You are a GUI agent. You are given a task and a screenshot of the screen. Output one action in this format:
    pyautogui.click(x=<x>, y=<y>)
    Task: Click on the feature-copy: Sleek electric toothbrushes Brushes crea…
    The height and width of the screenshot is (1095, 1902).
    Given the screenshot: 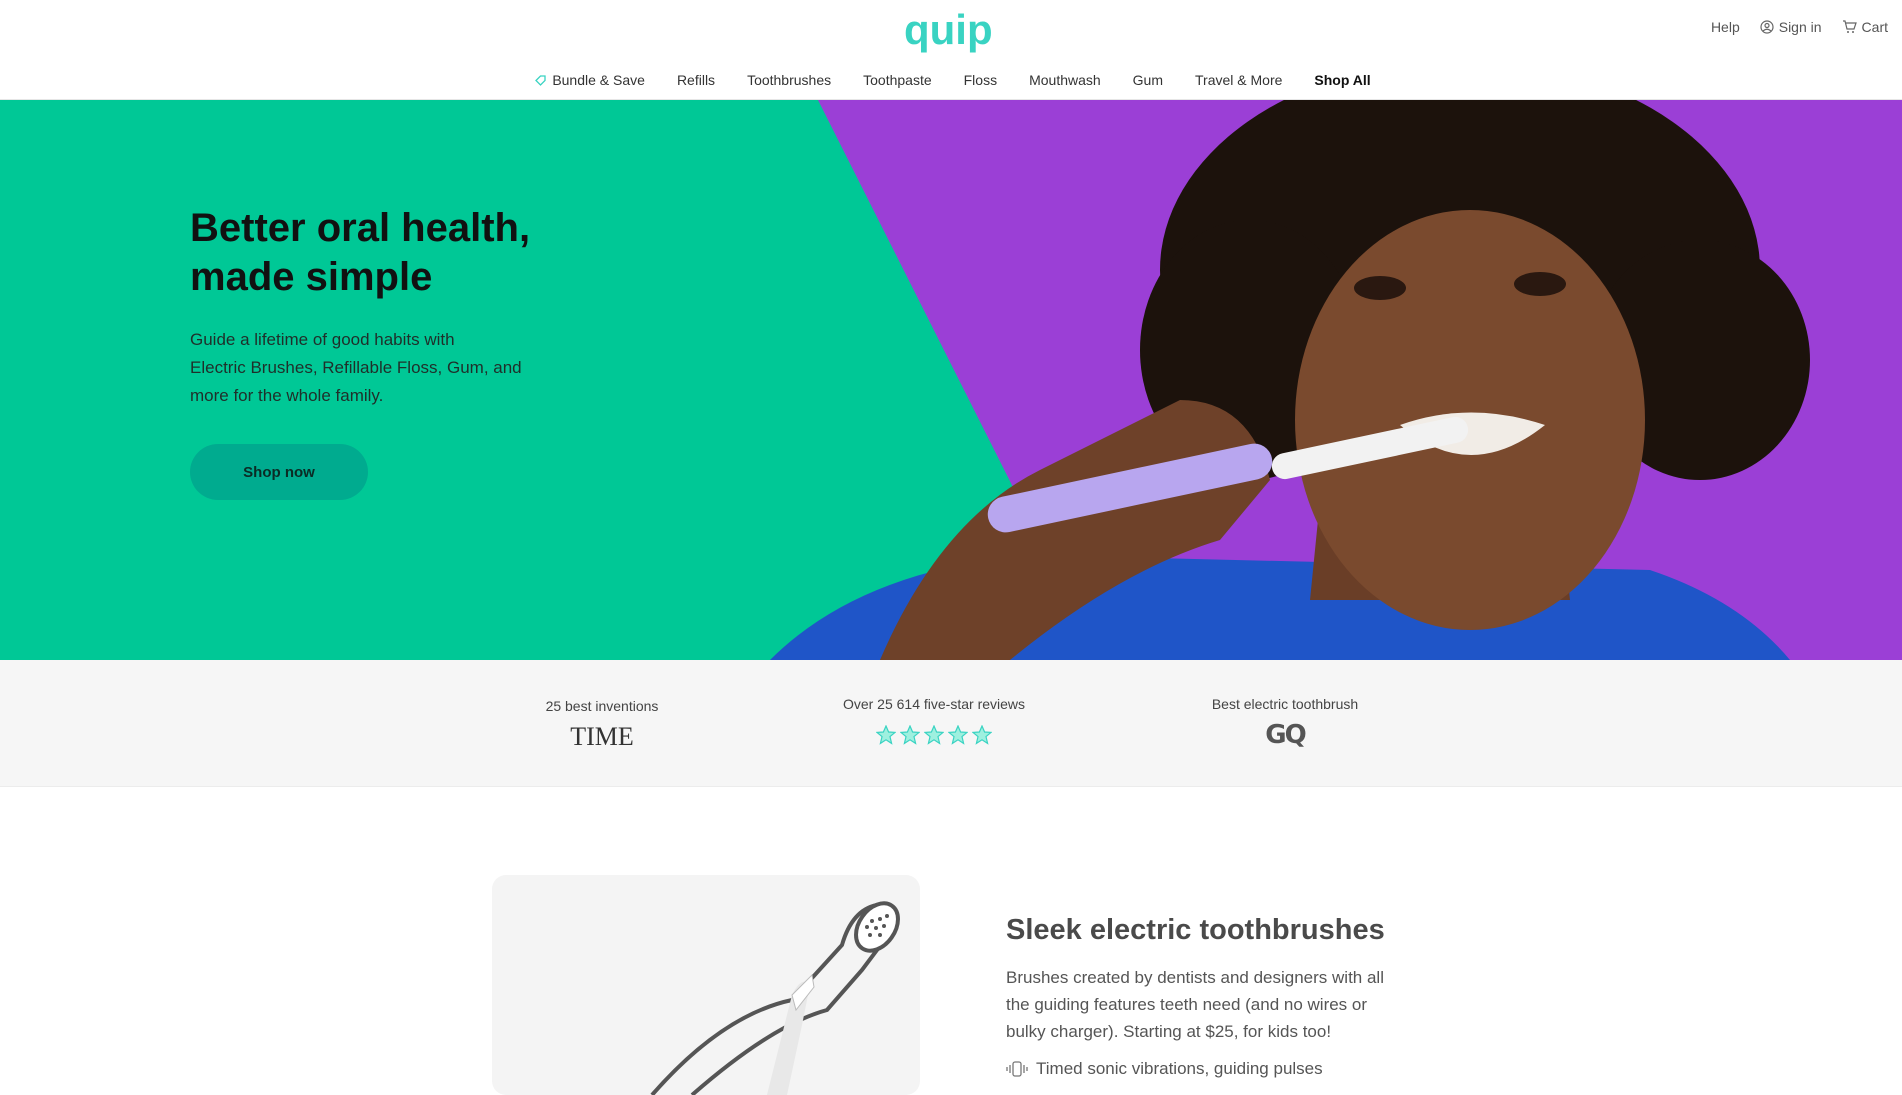 What is the action you would take?
    pyautogui.click(x=1221, y=995)
    